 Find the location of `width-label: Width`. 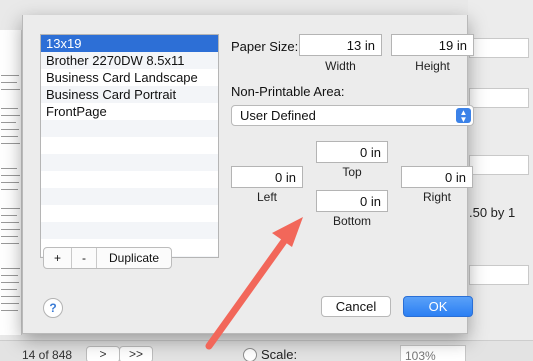

width-label: Width is located at coordinates (340, 66).